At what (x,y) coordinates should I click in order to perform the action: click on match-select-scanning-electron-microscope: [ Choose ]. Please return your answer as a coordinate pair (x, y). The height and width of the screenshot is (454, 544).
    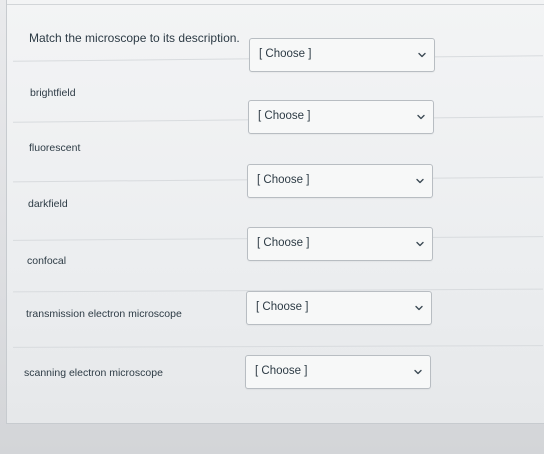
    Looking at the image, I should click on (338, 372).